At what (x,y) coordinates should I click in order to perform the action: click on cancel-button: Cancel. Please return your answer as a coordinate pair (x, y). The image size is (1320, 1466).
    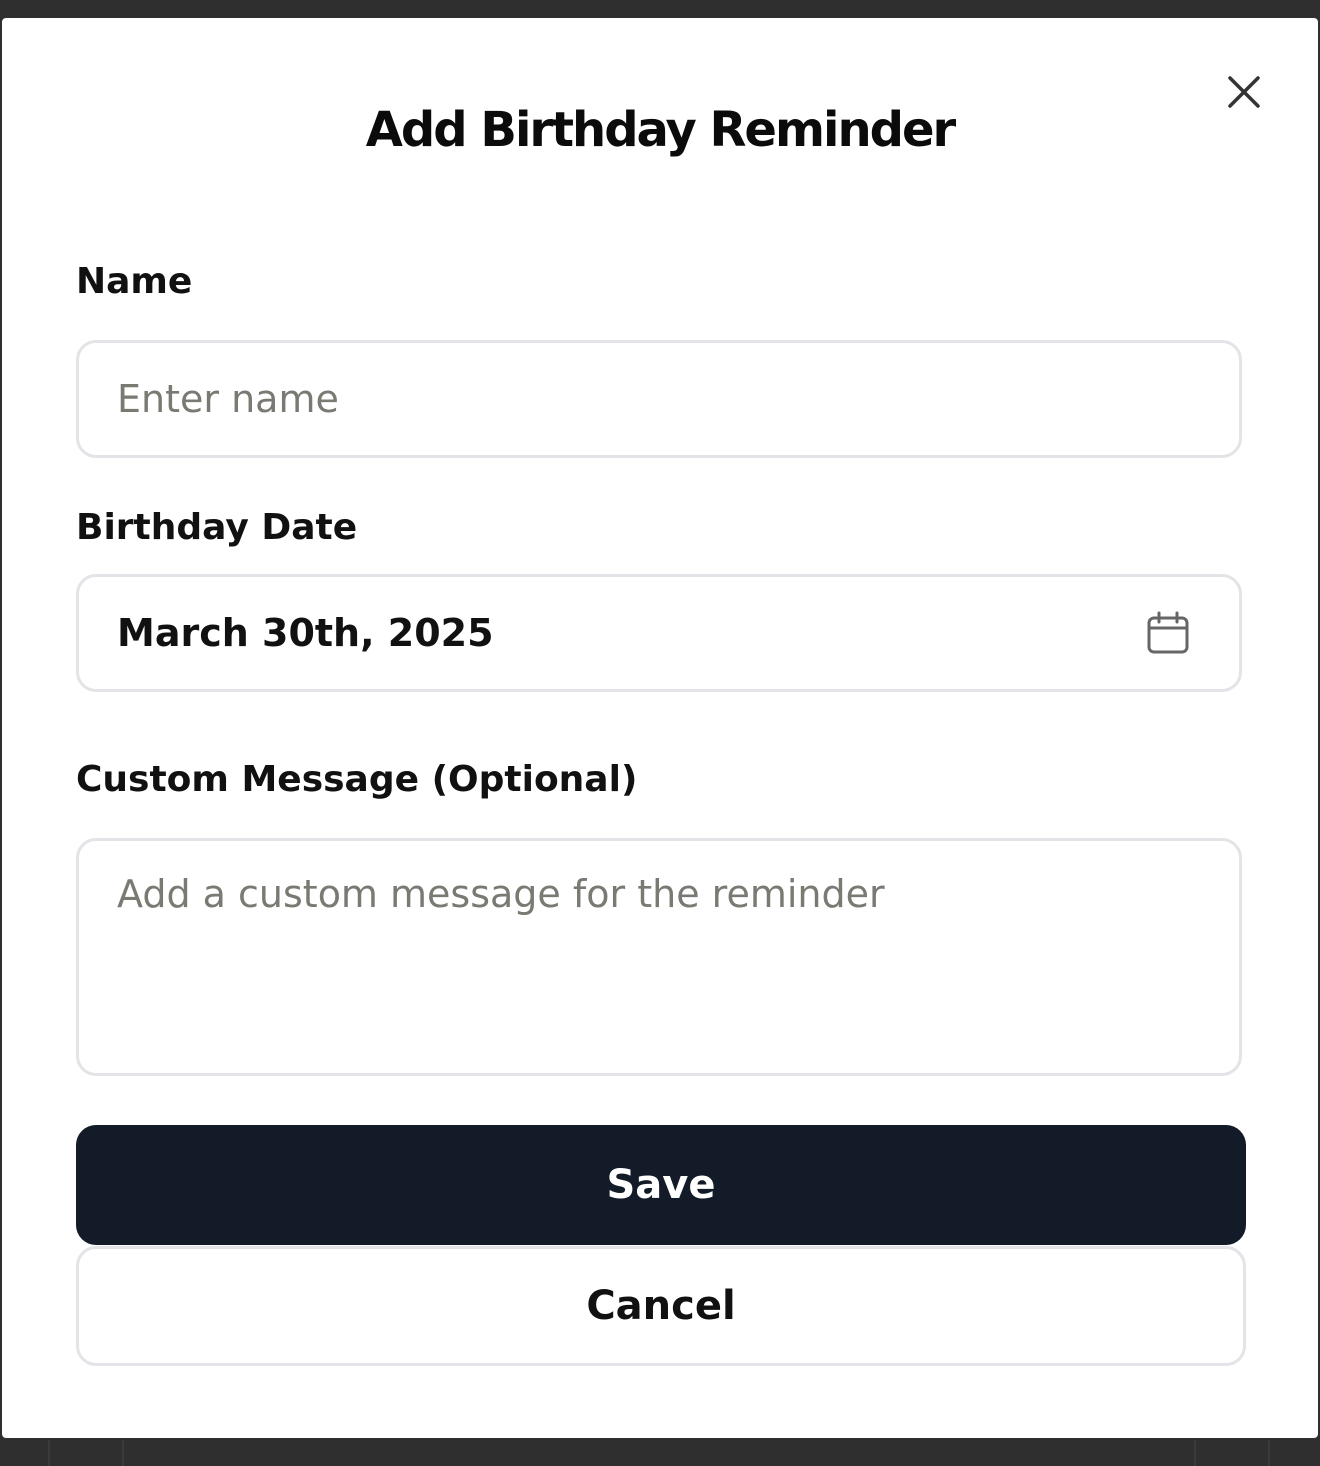
    Looking at the image, I should click on (661, 1306).